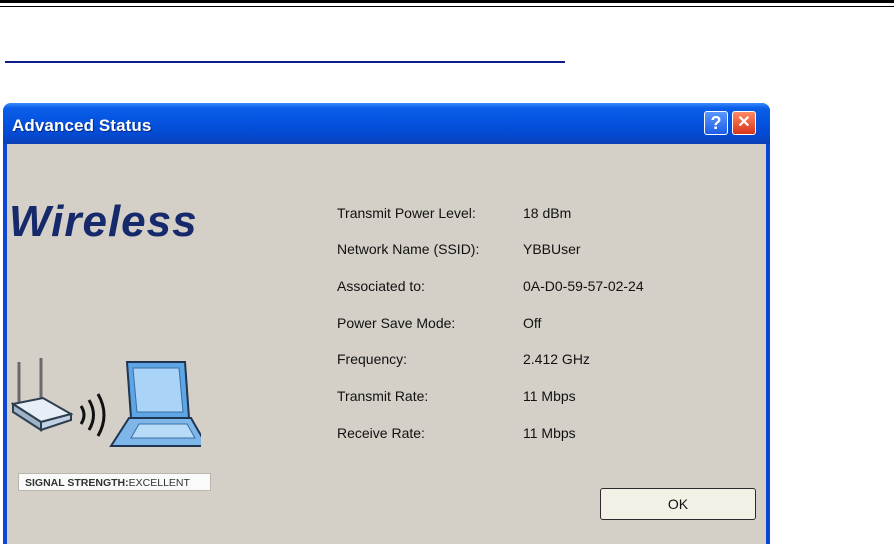 The height and width of the screenshot is (544, 894). Describe the element at coordinates (447, 1) in the screenshot. I see `page-rule-top` at that location.